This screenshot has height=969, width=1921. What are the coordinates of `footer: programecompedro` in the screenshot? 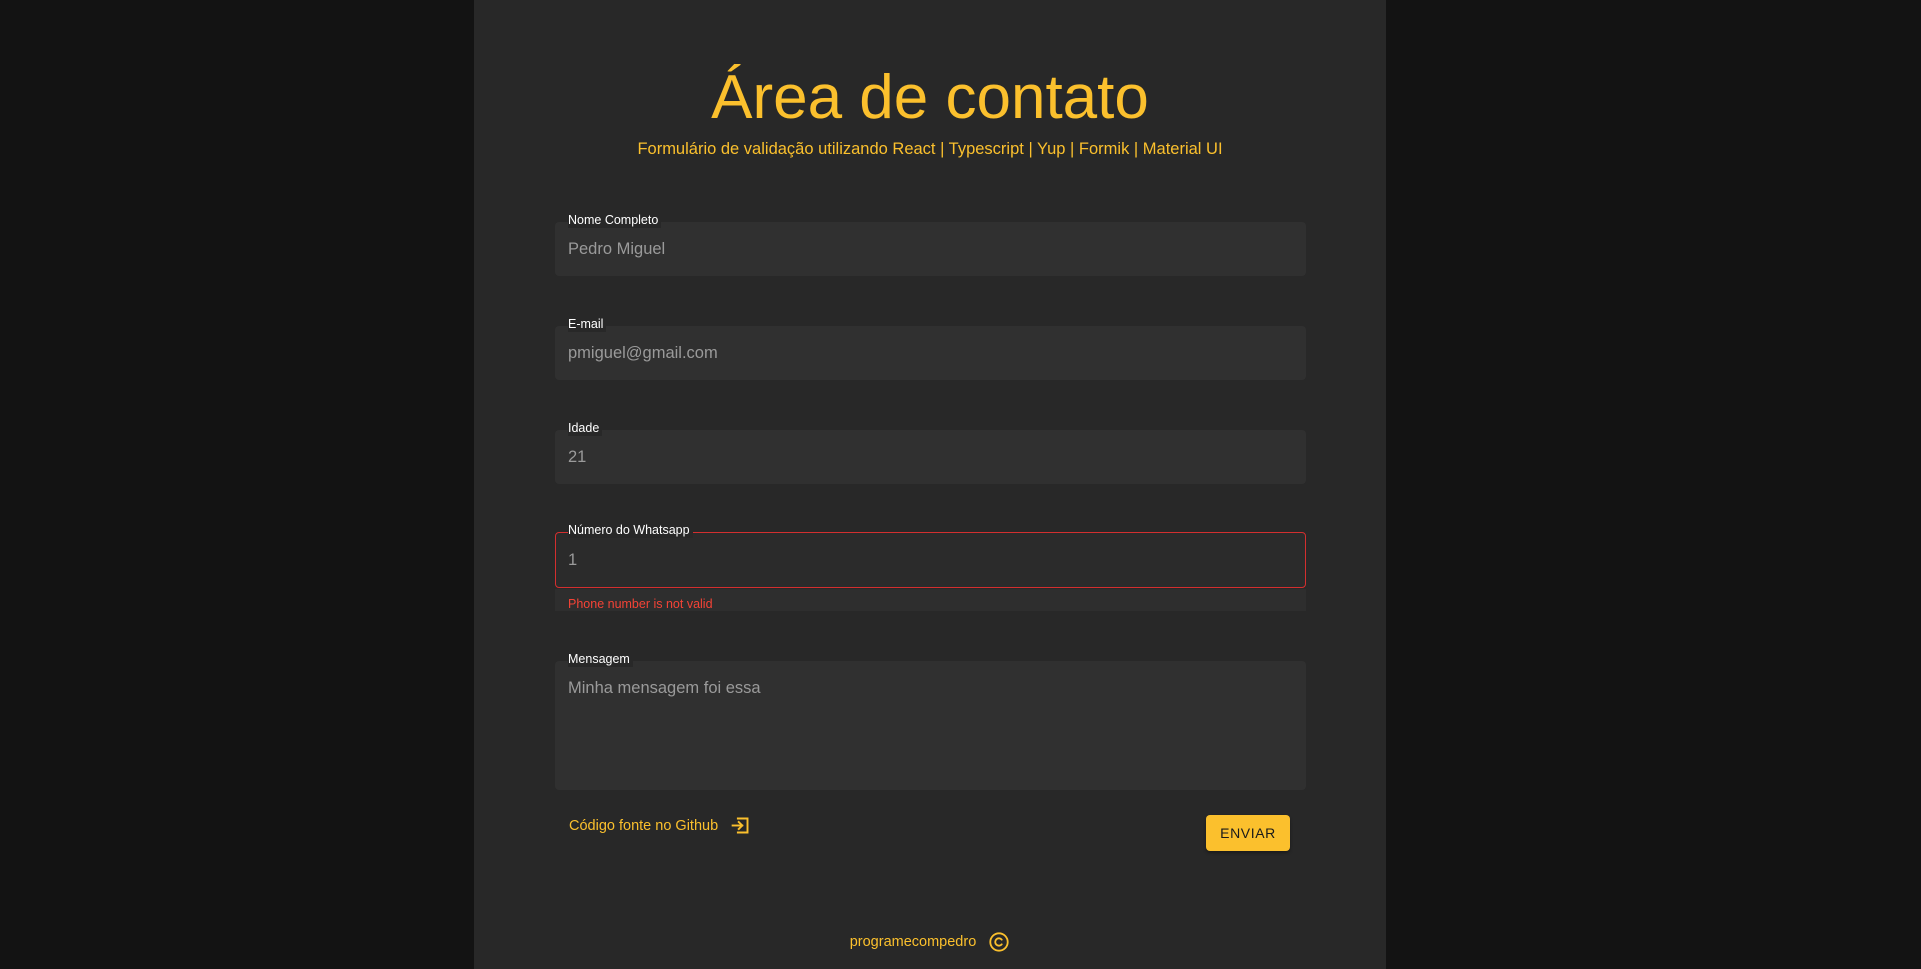 It's located at (930, 942).